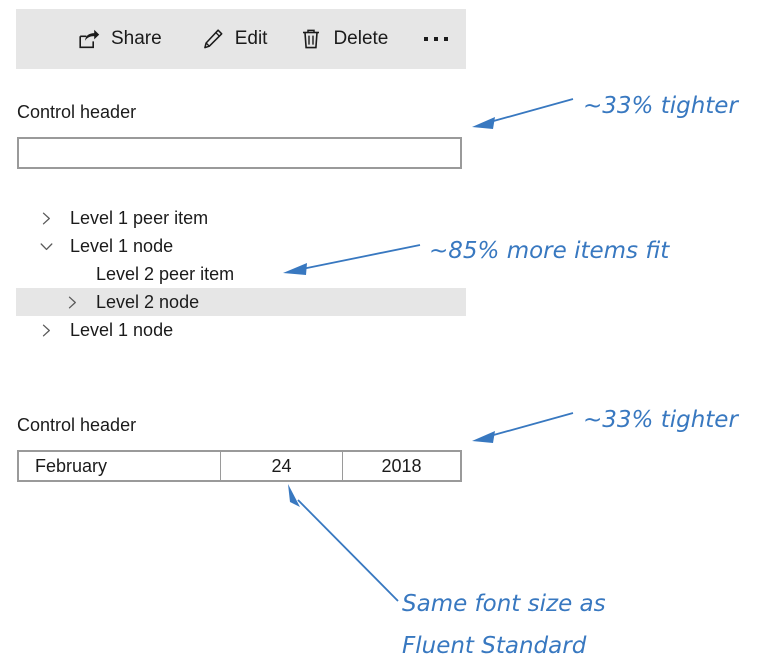  What do you see at coordinates (504, 625) in the screenshot?
I see `annotation-same-font-size: Same font size as Fluent Standard` at bounding box center [504, 625].